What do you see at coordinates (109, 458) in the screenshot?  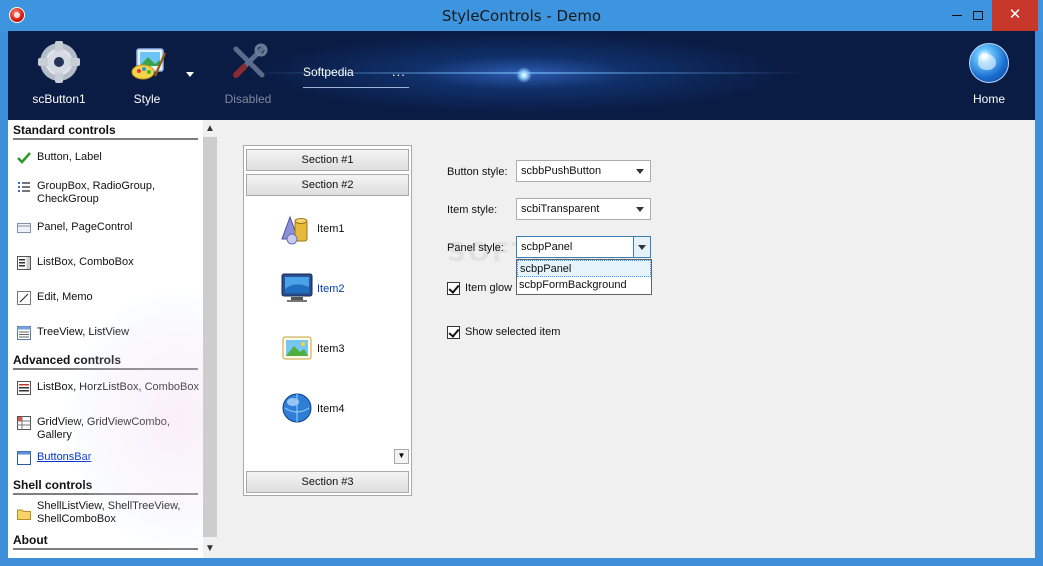 I see `sidebar-item-buttonsbar: ButtonsBar` at bounding box center [109, 458].